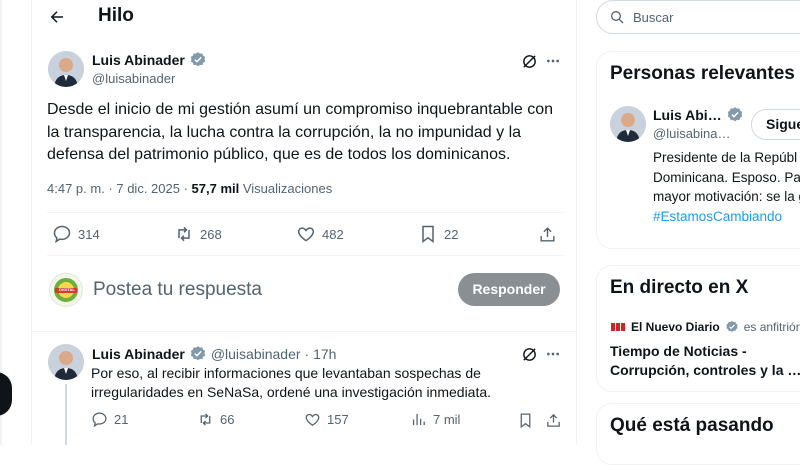 The image size is (800, 465). I want to click on repost-action: 66, so click(215, 419).